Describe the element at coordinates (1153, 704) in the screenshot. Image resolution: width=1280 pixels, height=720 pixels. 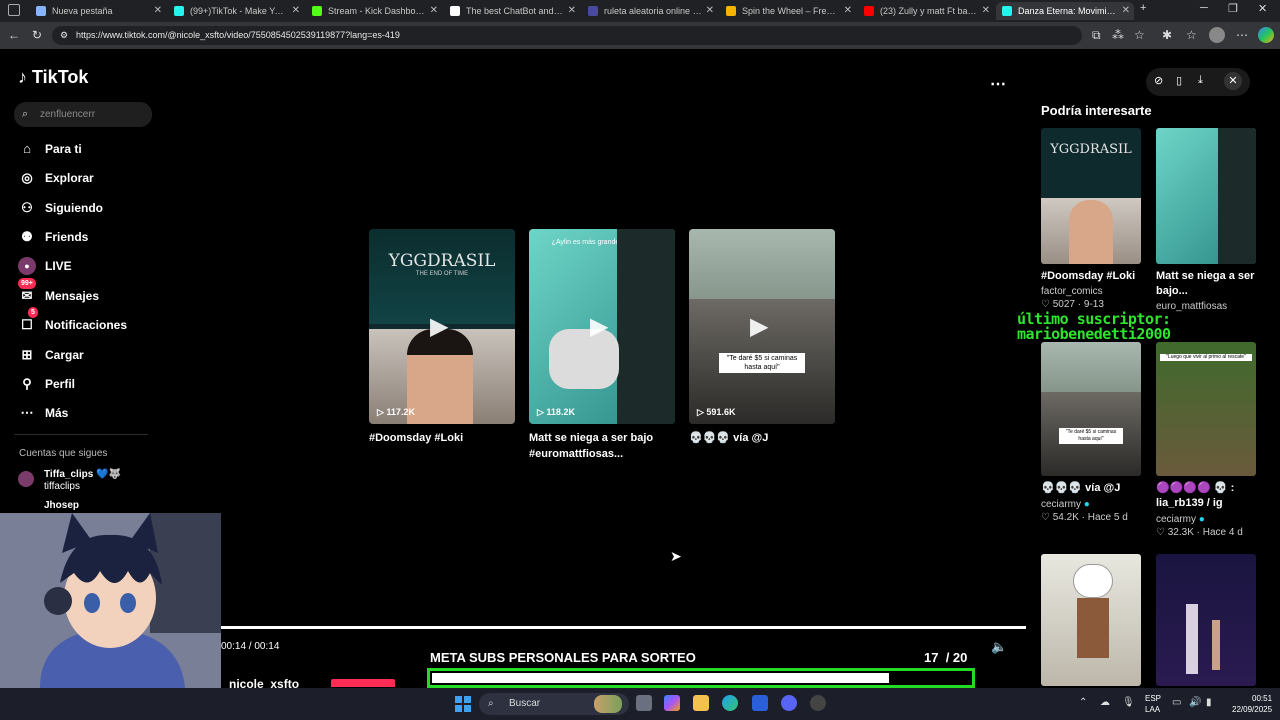
I see `keyboard-language: ESP LAA` at that location.